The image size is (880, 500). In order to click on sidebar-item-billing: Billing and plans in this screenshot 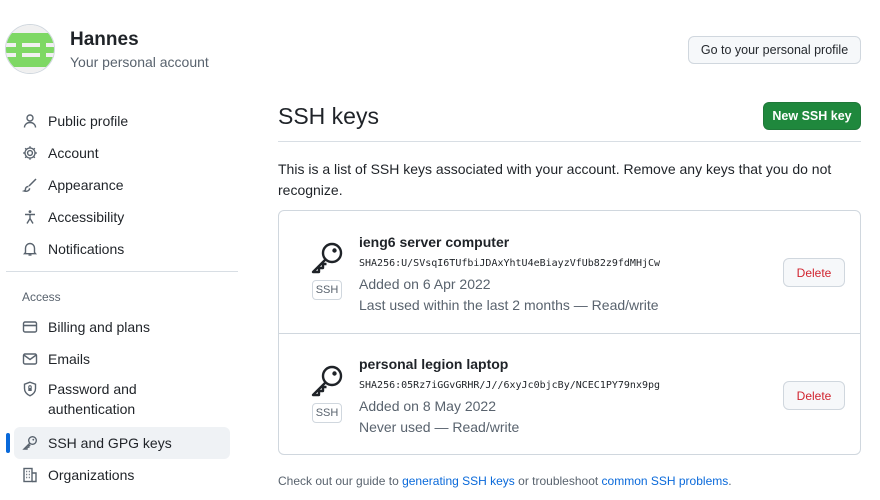, I will do `click(122, 327)`.